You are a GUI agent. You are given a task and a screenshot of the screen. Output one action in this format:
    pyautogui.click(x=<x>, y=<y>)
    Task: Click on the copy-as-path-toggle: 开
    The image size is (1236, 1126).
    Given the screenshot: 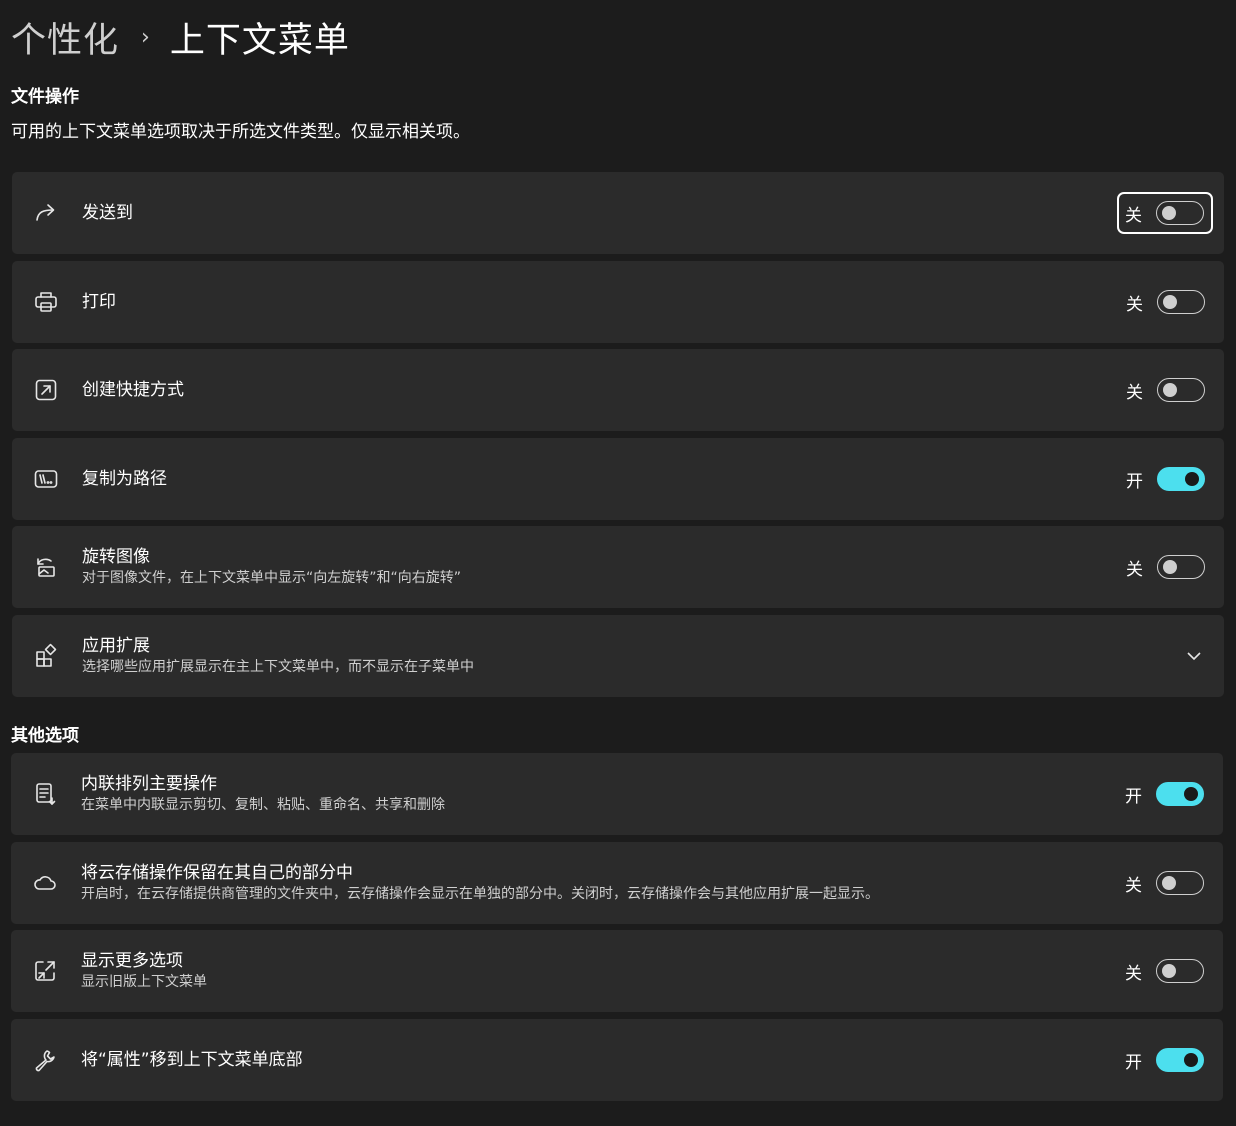 What is the action you would take?
    pyautogui.click(x=1164, y=479)
    